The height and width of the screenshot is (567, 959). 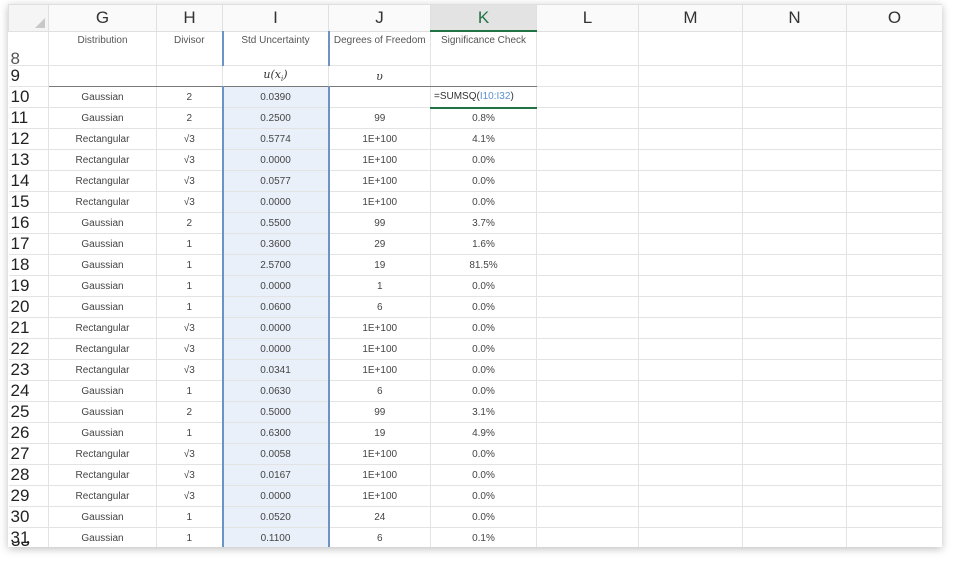 I want to click on column-header-i: I, so click(x=275, y=18).